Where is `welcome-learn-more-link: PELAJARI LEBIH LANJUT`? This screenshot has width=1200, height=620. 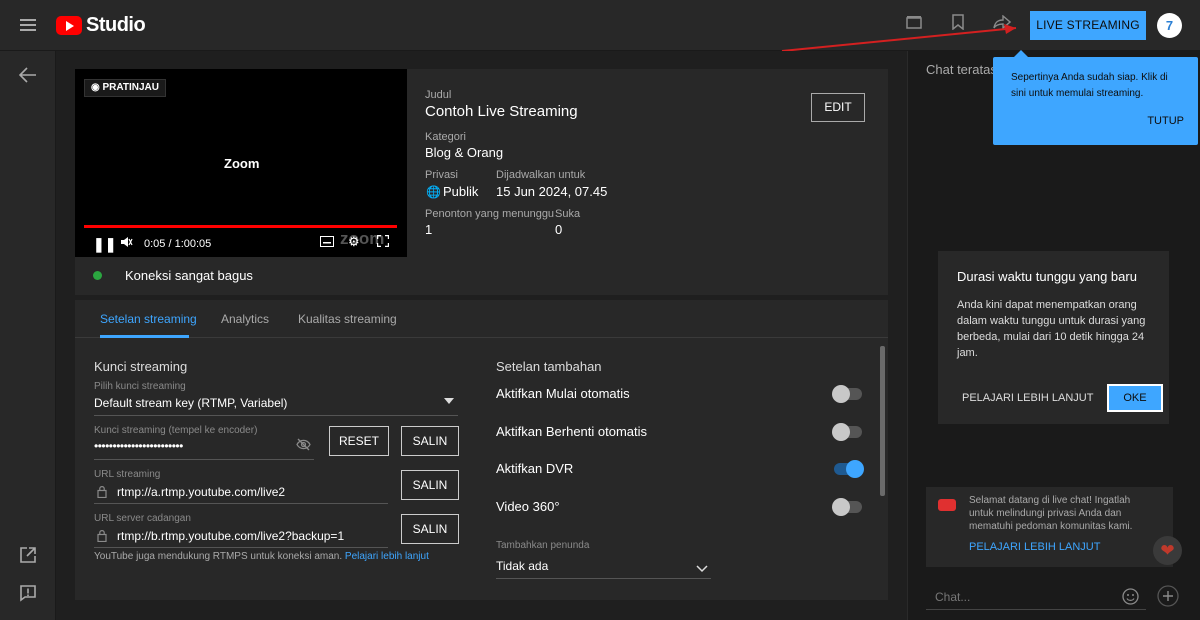
welcome-learn-more-link: PELAJARI LEBIH LANJUT is located at coordinates (1034, 547).